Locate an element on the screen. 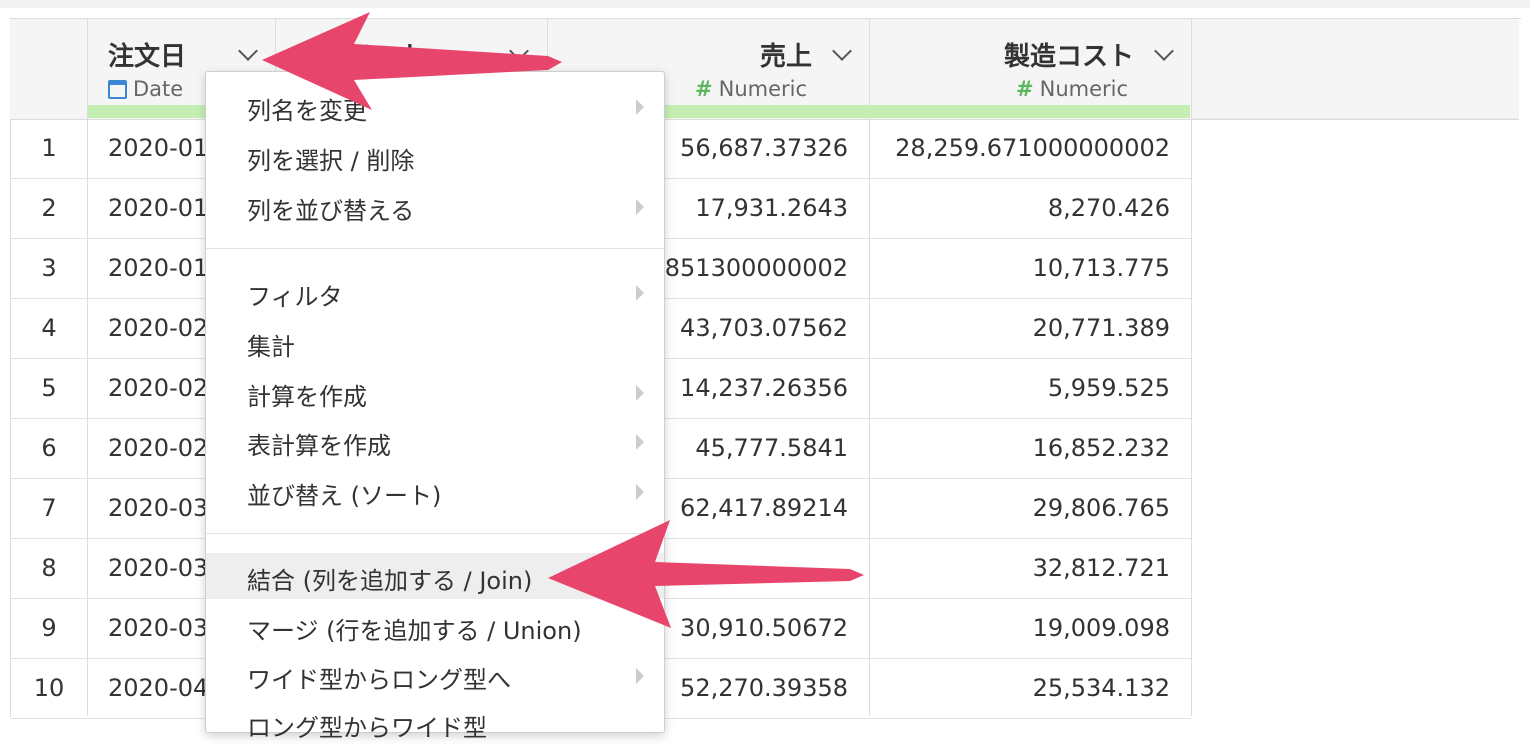 The image size is (1530, 746). cell-cost: 16,852.232 is located at coordinates (1025, 448).